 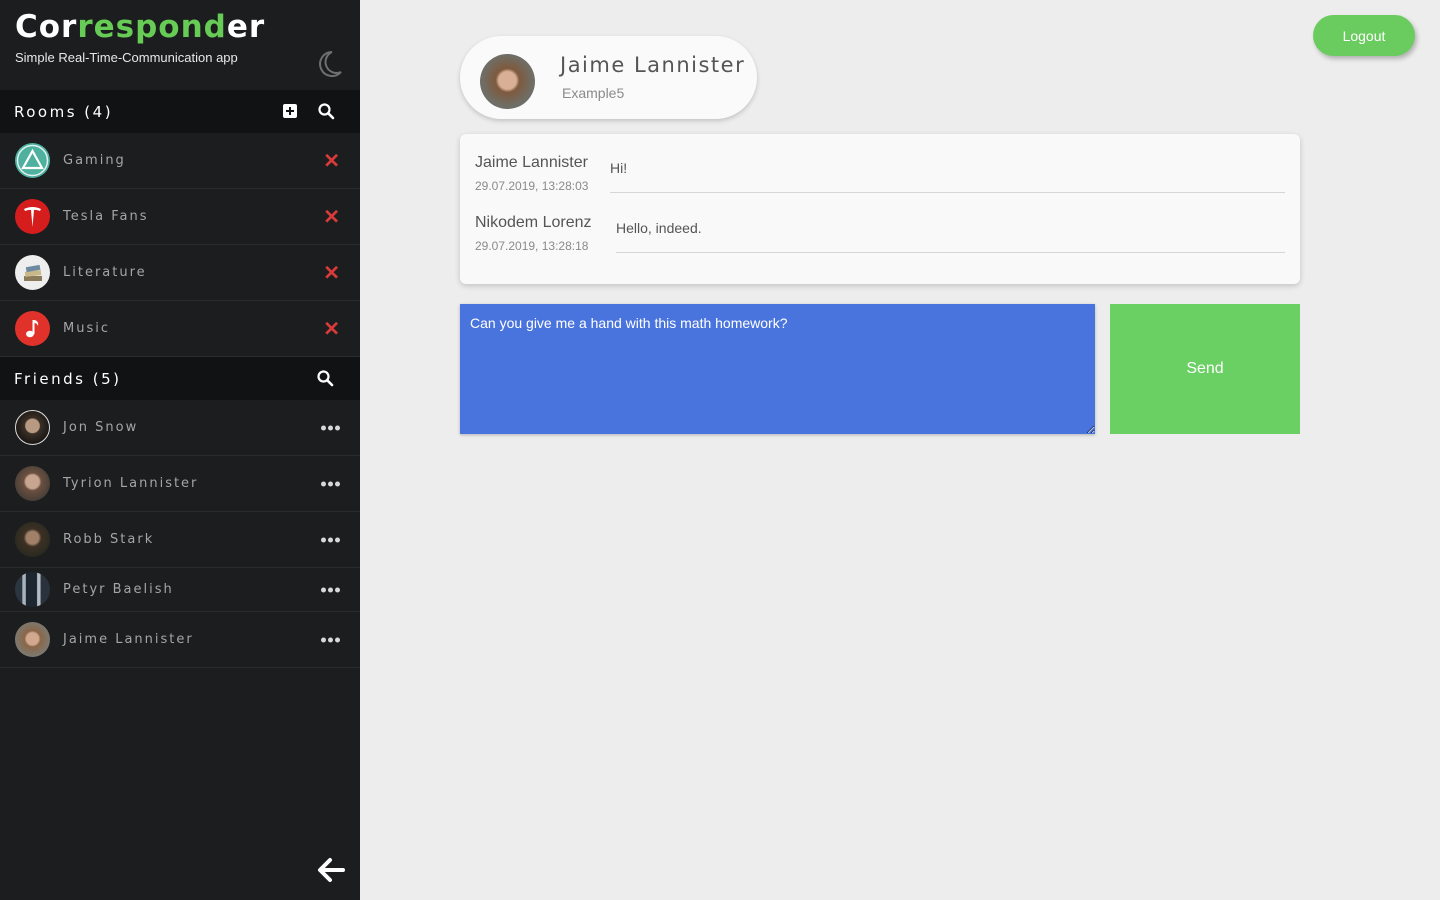 I want to click on profile-name: Jaime Lannister, so click(x=653, y=65).